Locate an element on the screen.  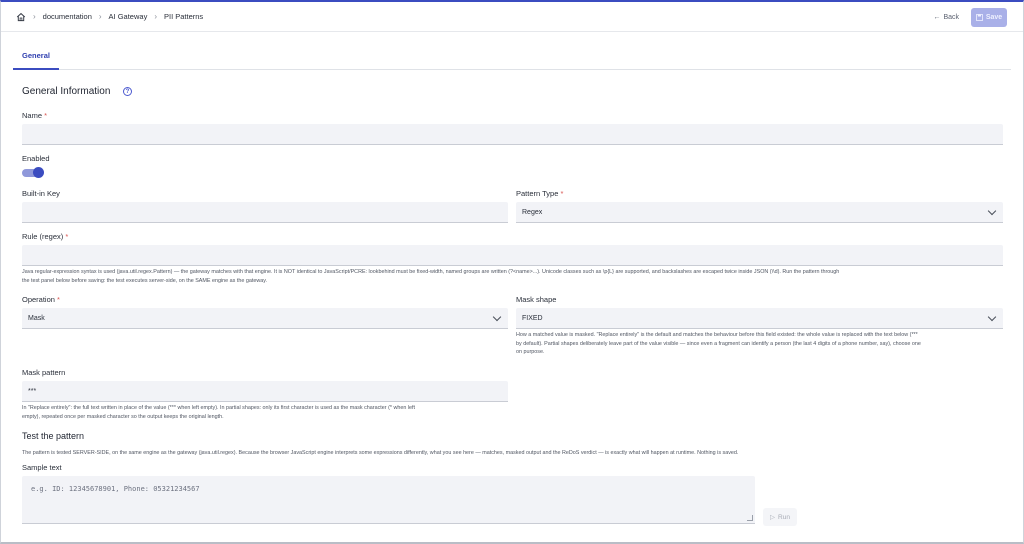
rule-input is located at coordinates (512, 255).